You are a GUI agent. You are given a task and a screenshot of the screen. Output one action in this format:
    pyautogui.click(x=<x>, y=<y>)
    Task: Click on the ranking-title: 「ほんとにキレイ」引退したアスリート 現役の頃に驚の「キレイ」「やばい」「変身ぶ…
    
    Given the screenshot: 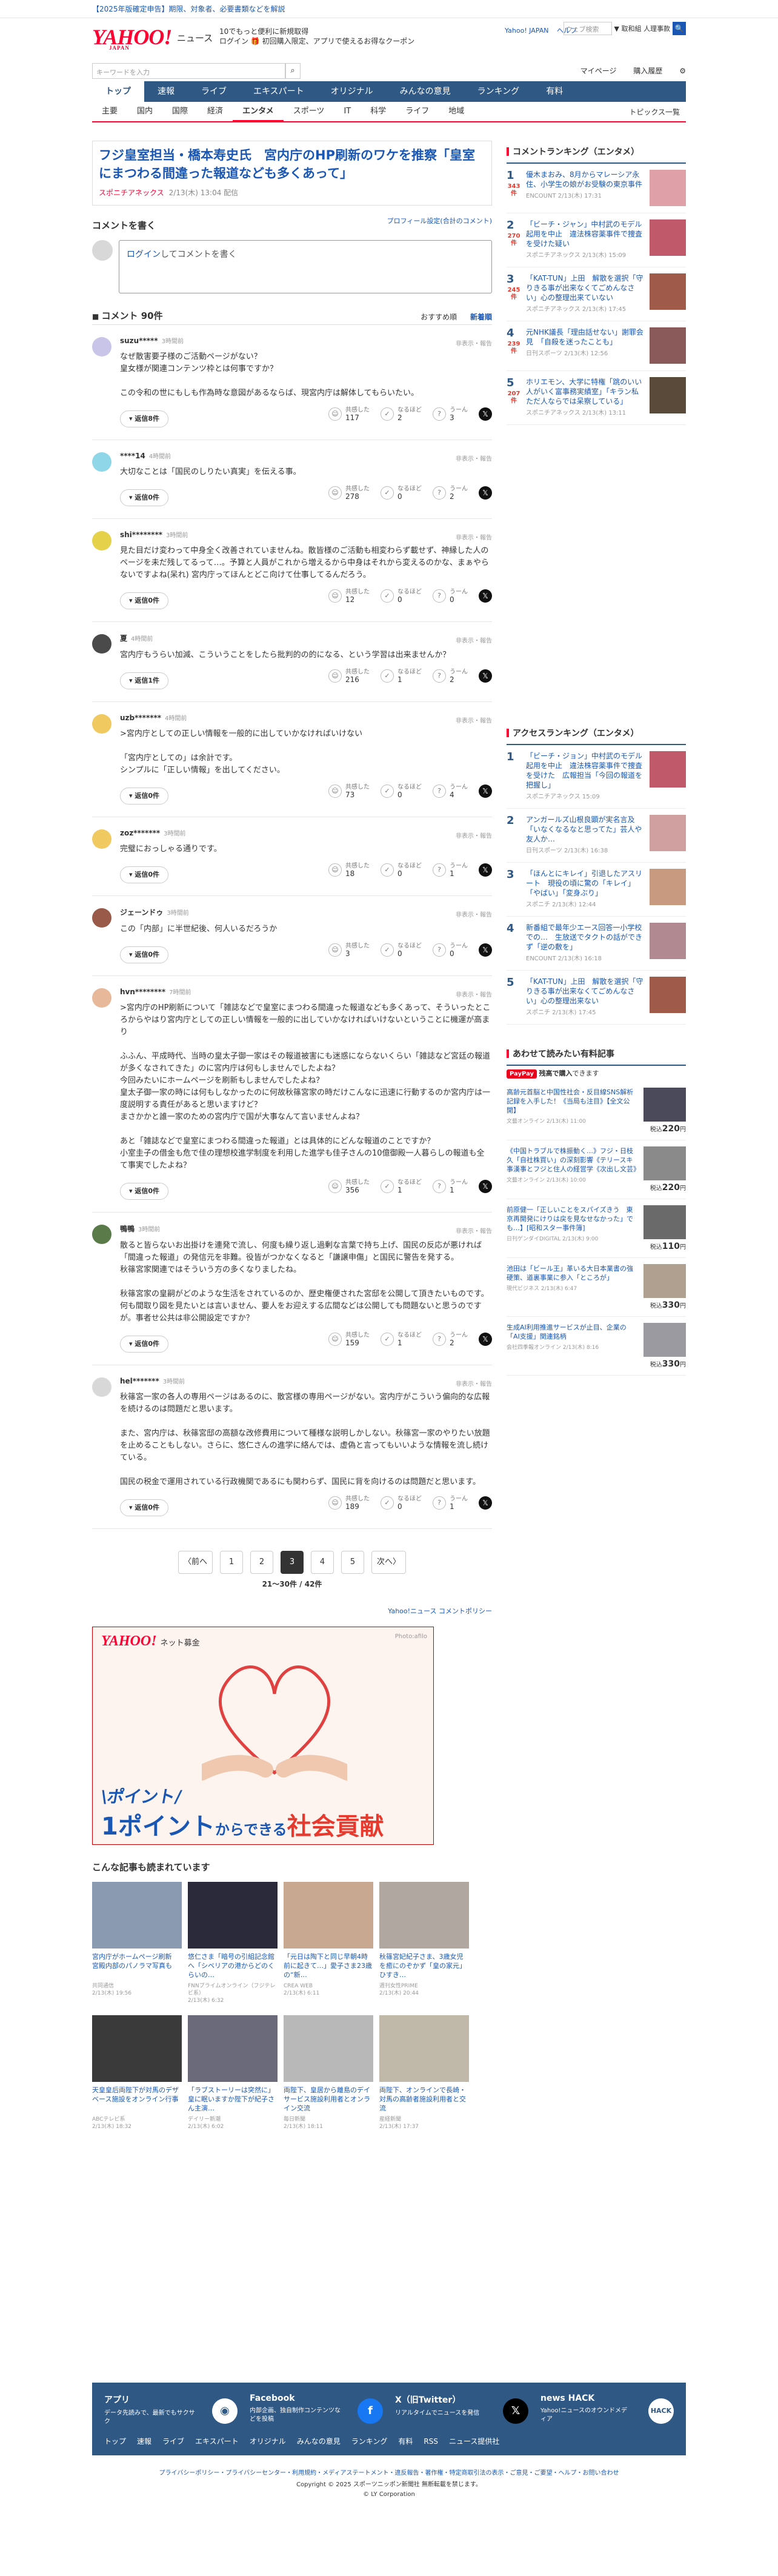 What is the action you would take?
    pyautogui.click(x=582, y=889)
    